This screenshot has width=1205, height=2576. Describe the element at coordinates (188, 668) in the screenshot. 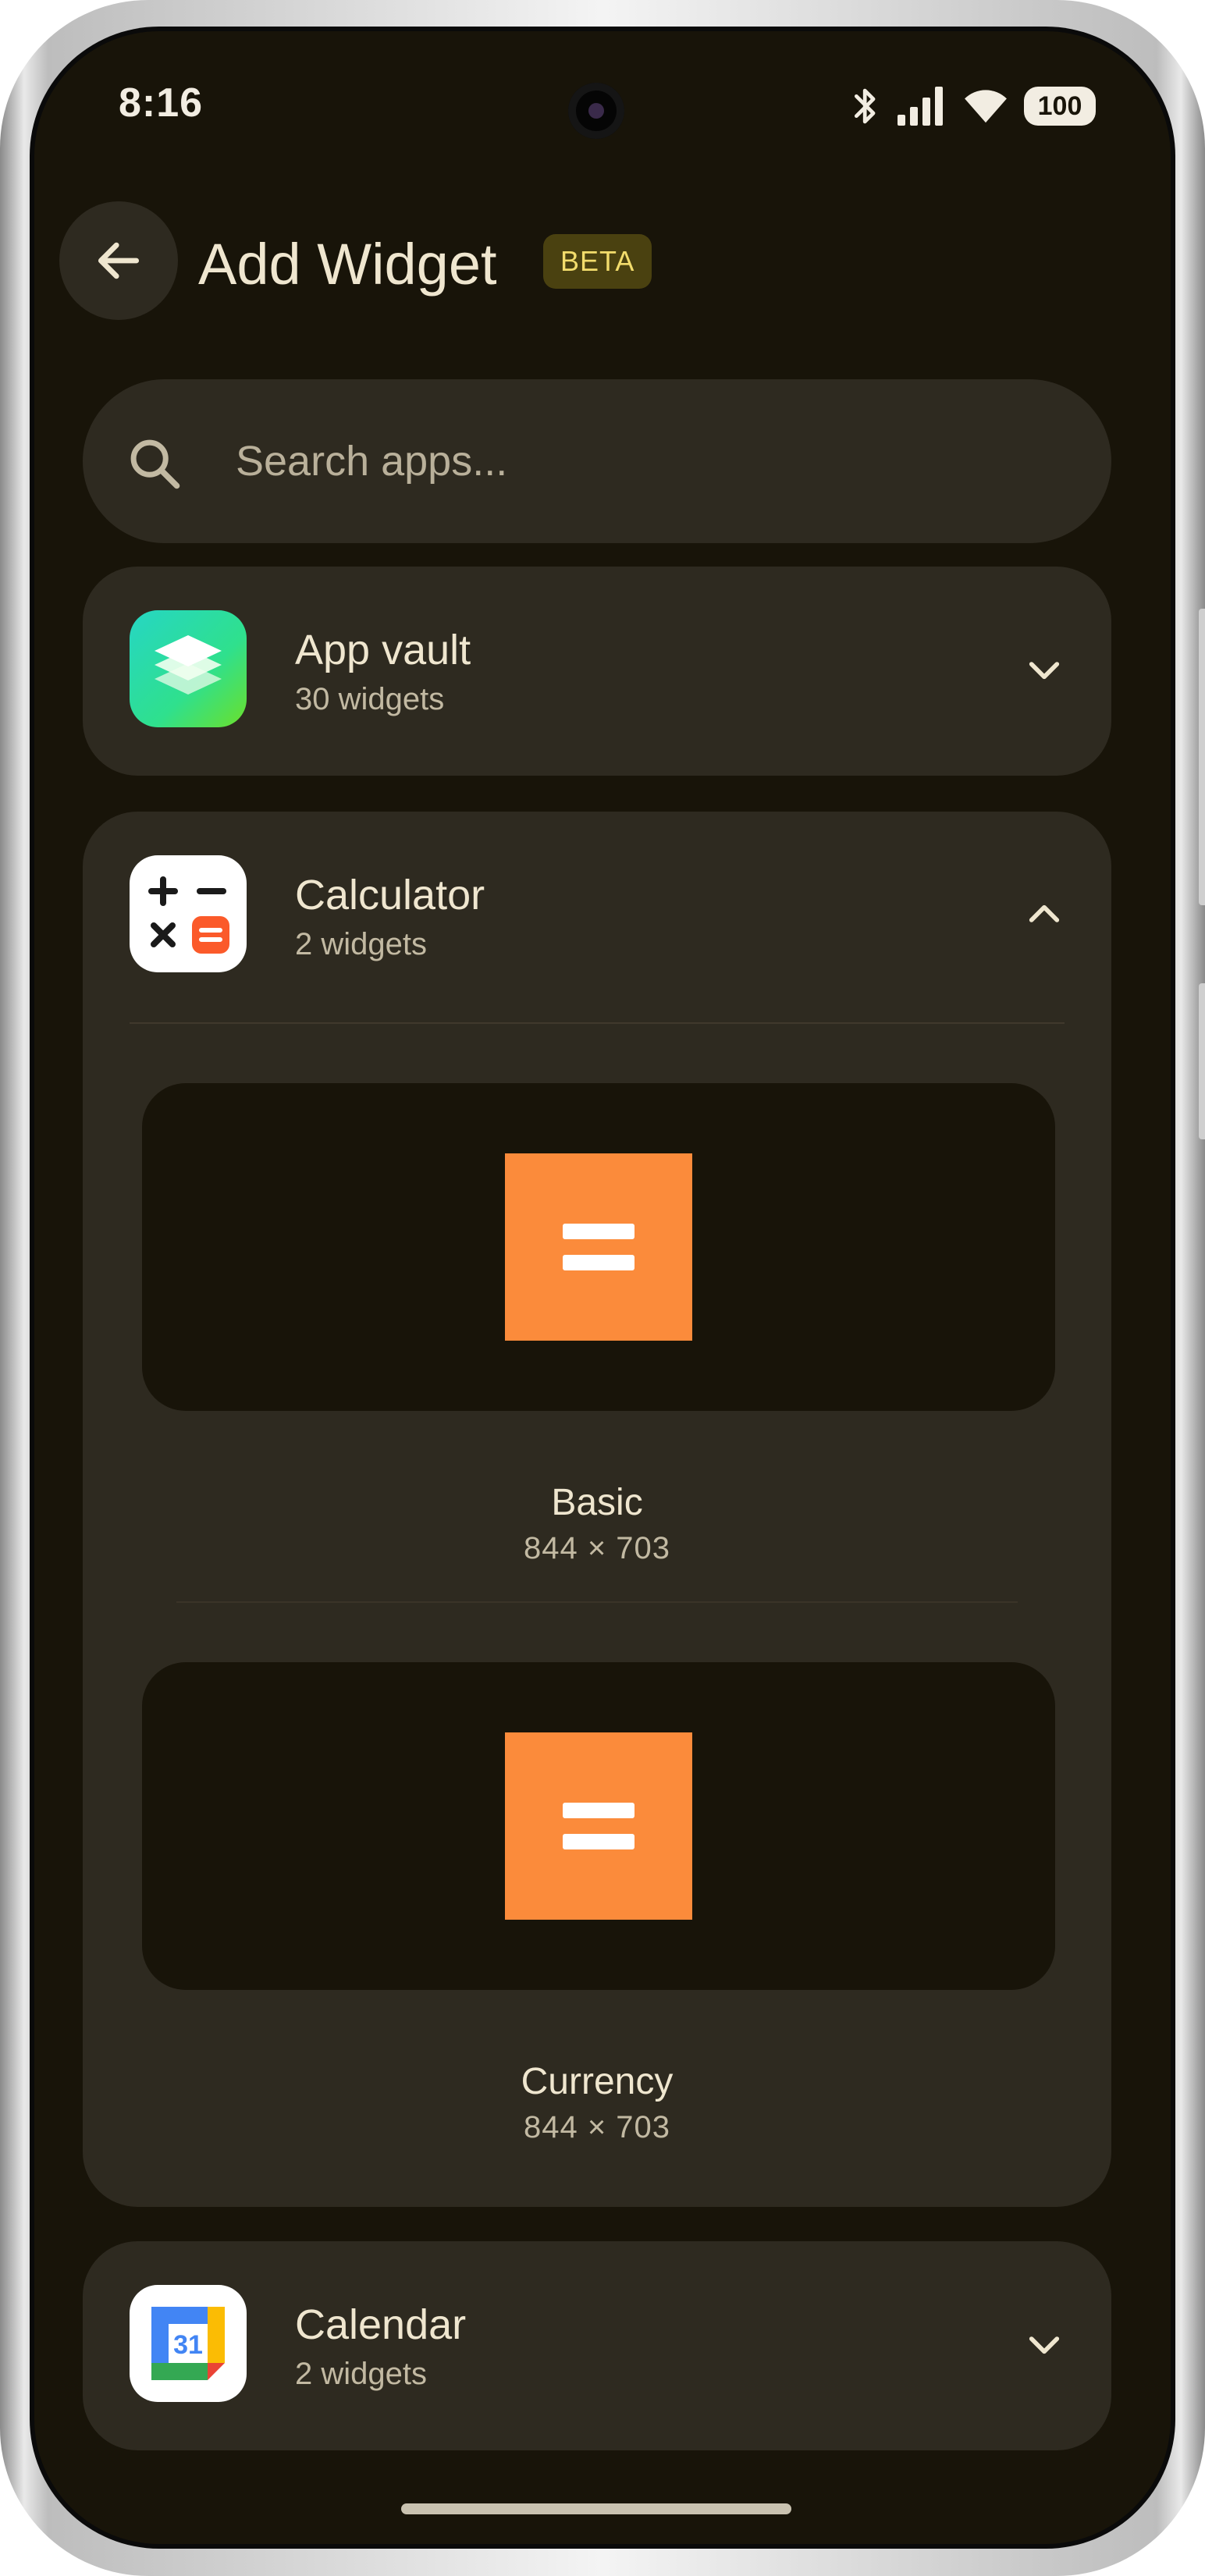

I see `layers-icon` at that location.